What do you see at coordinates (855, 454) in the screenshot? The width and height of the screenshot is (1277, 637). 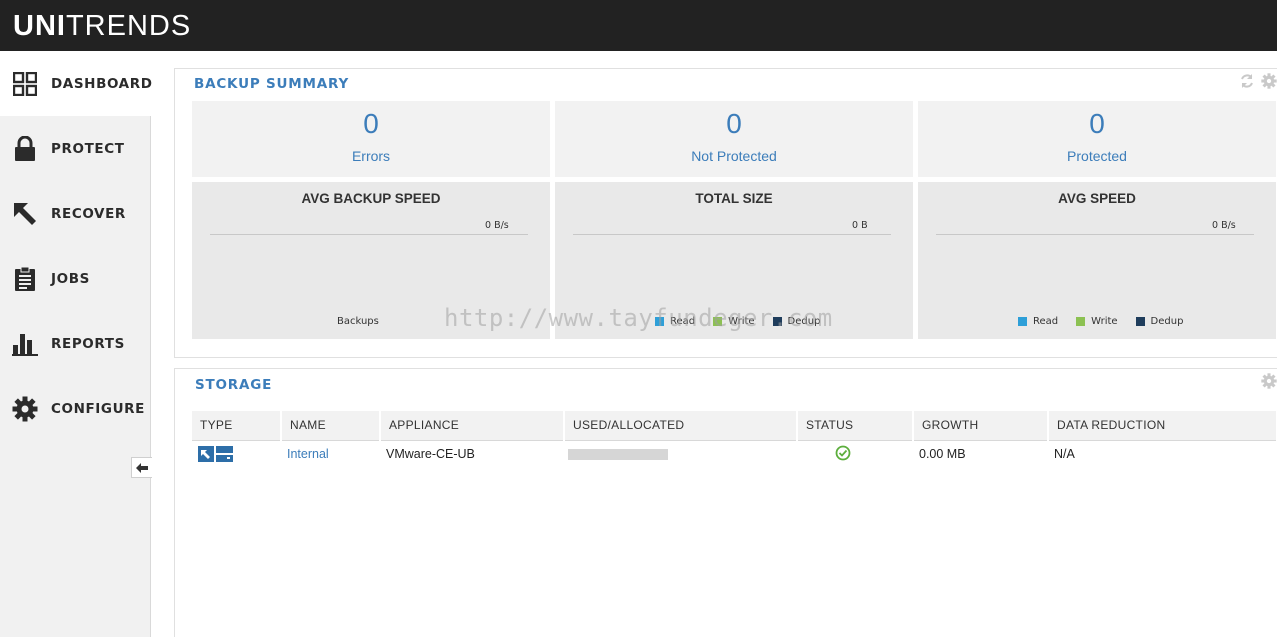 I see `status-cell` at bounding box center [855, 454].